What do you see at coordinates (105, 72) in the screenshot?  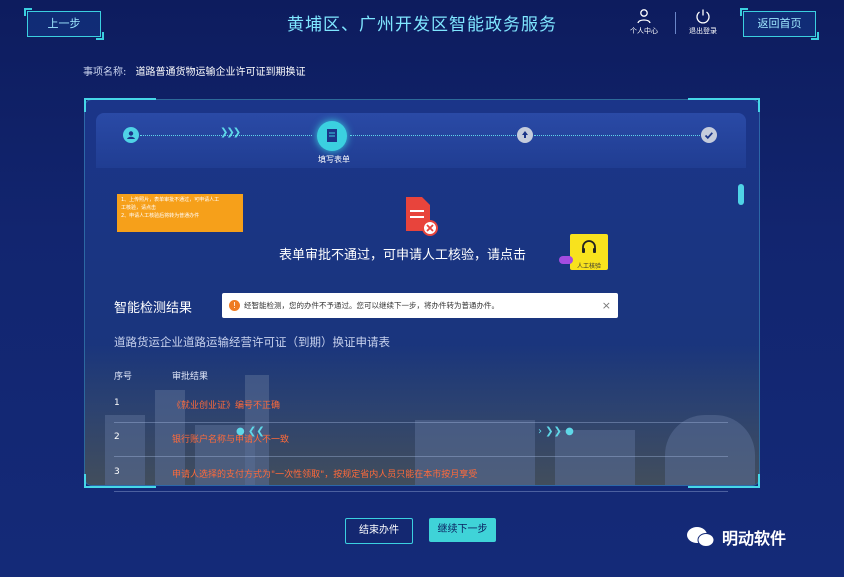 I see `item-name-label: 事项名称:` at bounding box center [105, 72].